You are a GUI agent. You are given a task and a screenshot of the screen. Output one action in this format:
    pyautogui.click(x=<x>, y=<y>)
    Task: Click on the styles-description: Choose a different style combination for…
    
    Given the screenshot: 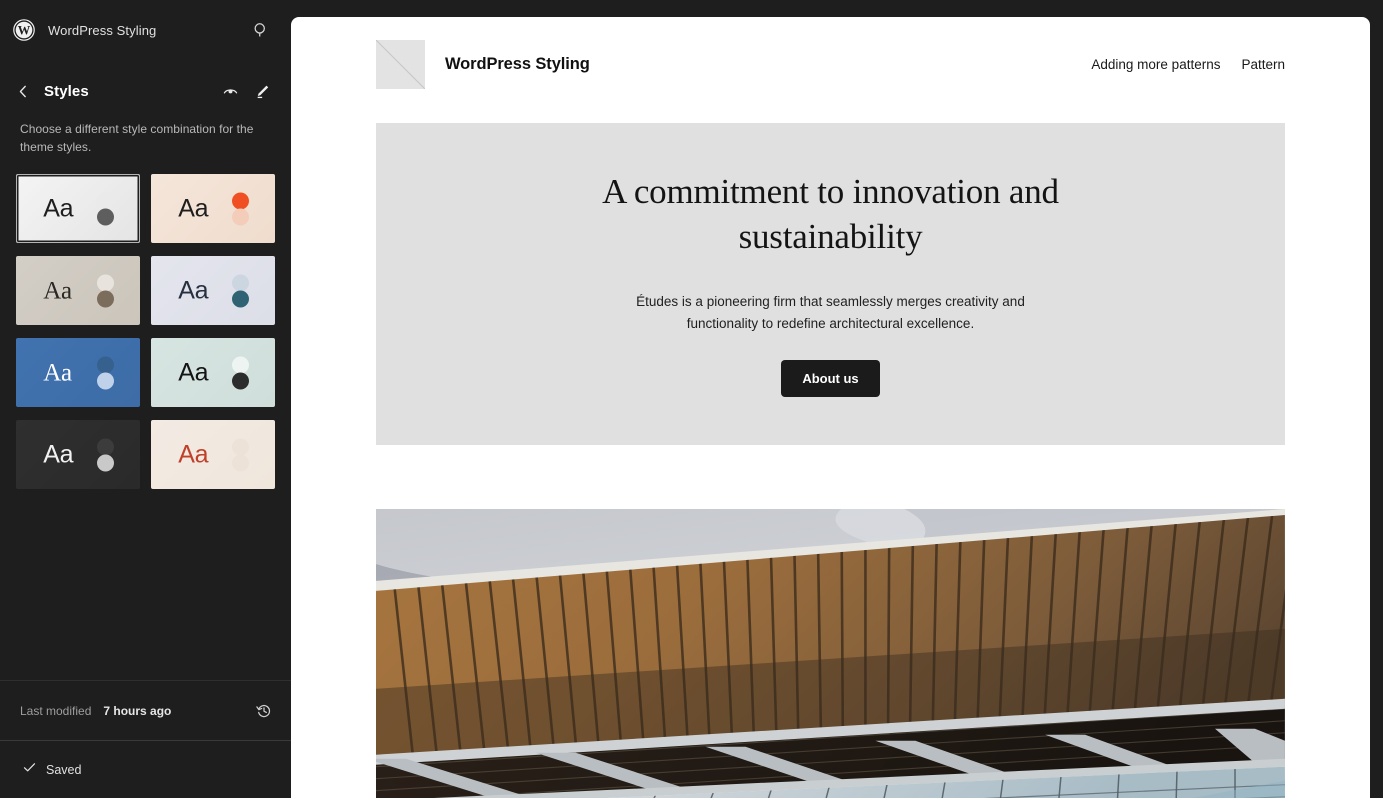 What is the action you would take?
    pyautogui.click(x=137, y=138)
    